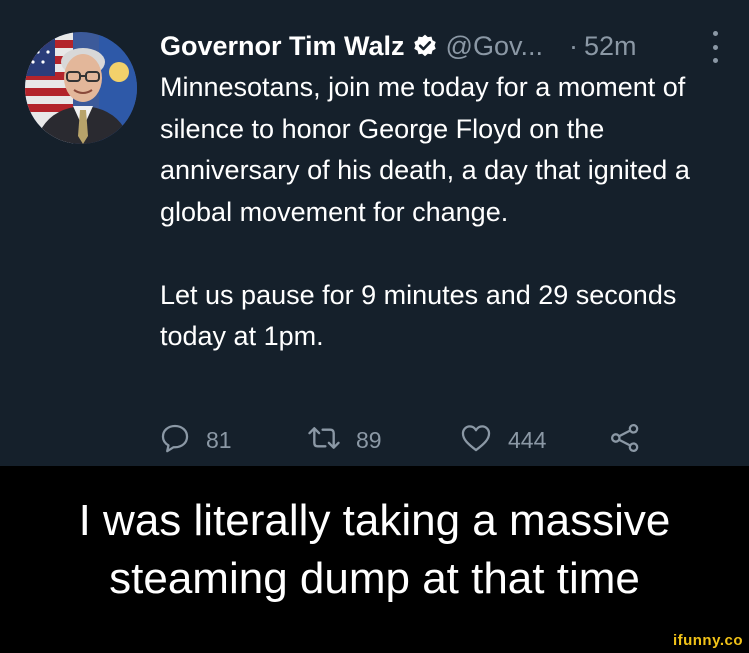  Describe the element at coordinates (707, 640) in the screenshot. I see `ifunny-watermark: ifunny.co` at that location.